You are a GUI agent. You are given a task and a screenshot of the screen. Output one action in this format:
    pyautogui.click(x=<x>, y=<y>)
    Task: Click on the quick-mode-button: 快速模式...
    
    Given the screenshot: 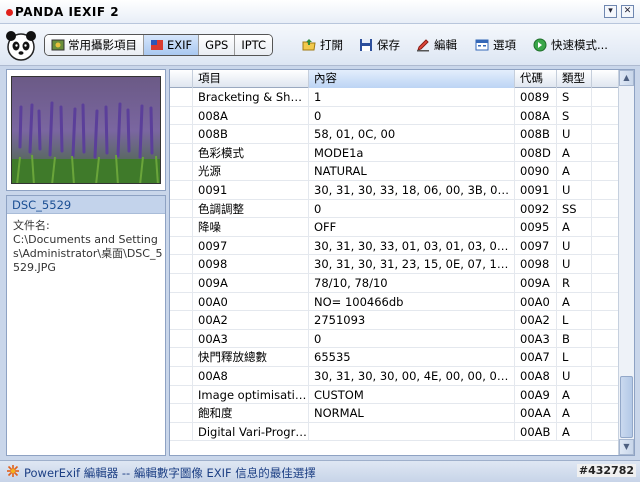 What is the action you would take?
    pyautogui.click(x=570, y=45)
    